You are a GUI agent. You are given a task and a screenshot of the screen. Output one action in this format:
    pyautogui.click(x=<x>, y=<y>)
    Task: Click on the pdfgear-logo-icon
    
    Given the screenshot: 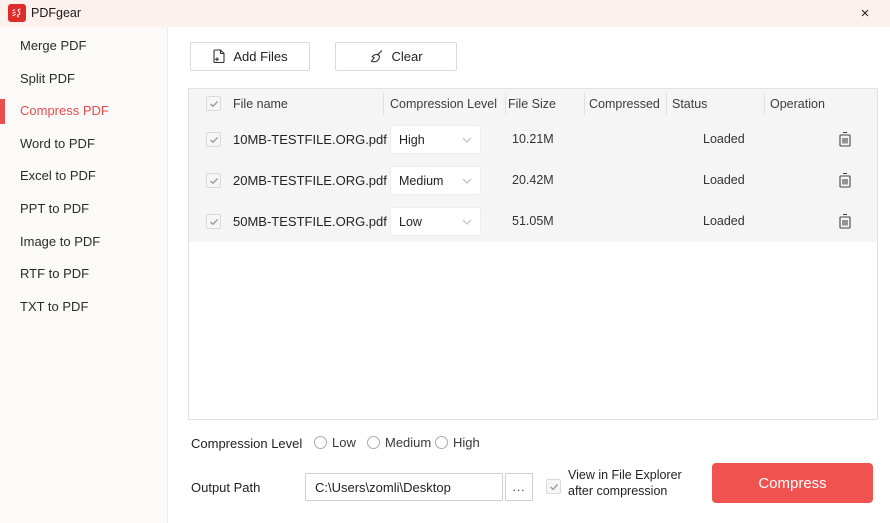 What is the action you would take?
    pyautogui.click(x=17, y=13)
    